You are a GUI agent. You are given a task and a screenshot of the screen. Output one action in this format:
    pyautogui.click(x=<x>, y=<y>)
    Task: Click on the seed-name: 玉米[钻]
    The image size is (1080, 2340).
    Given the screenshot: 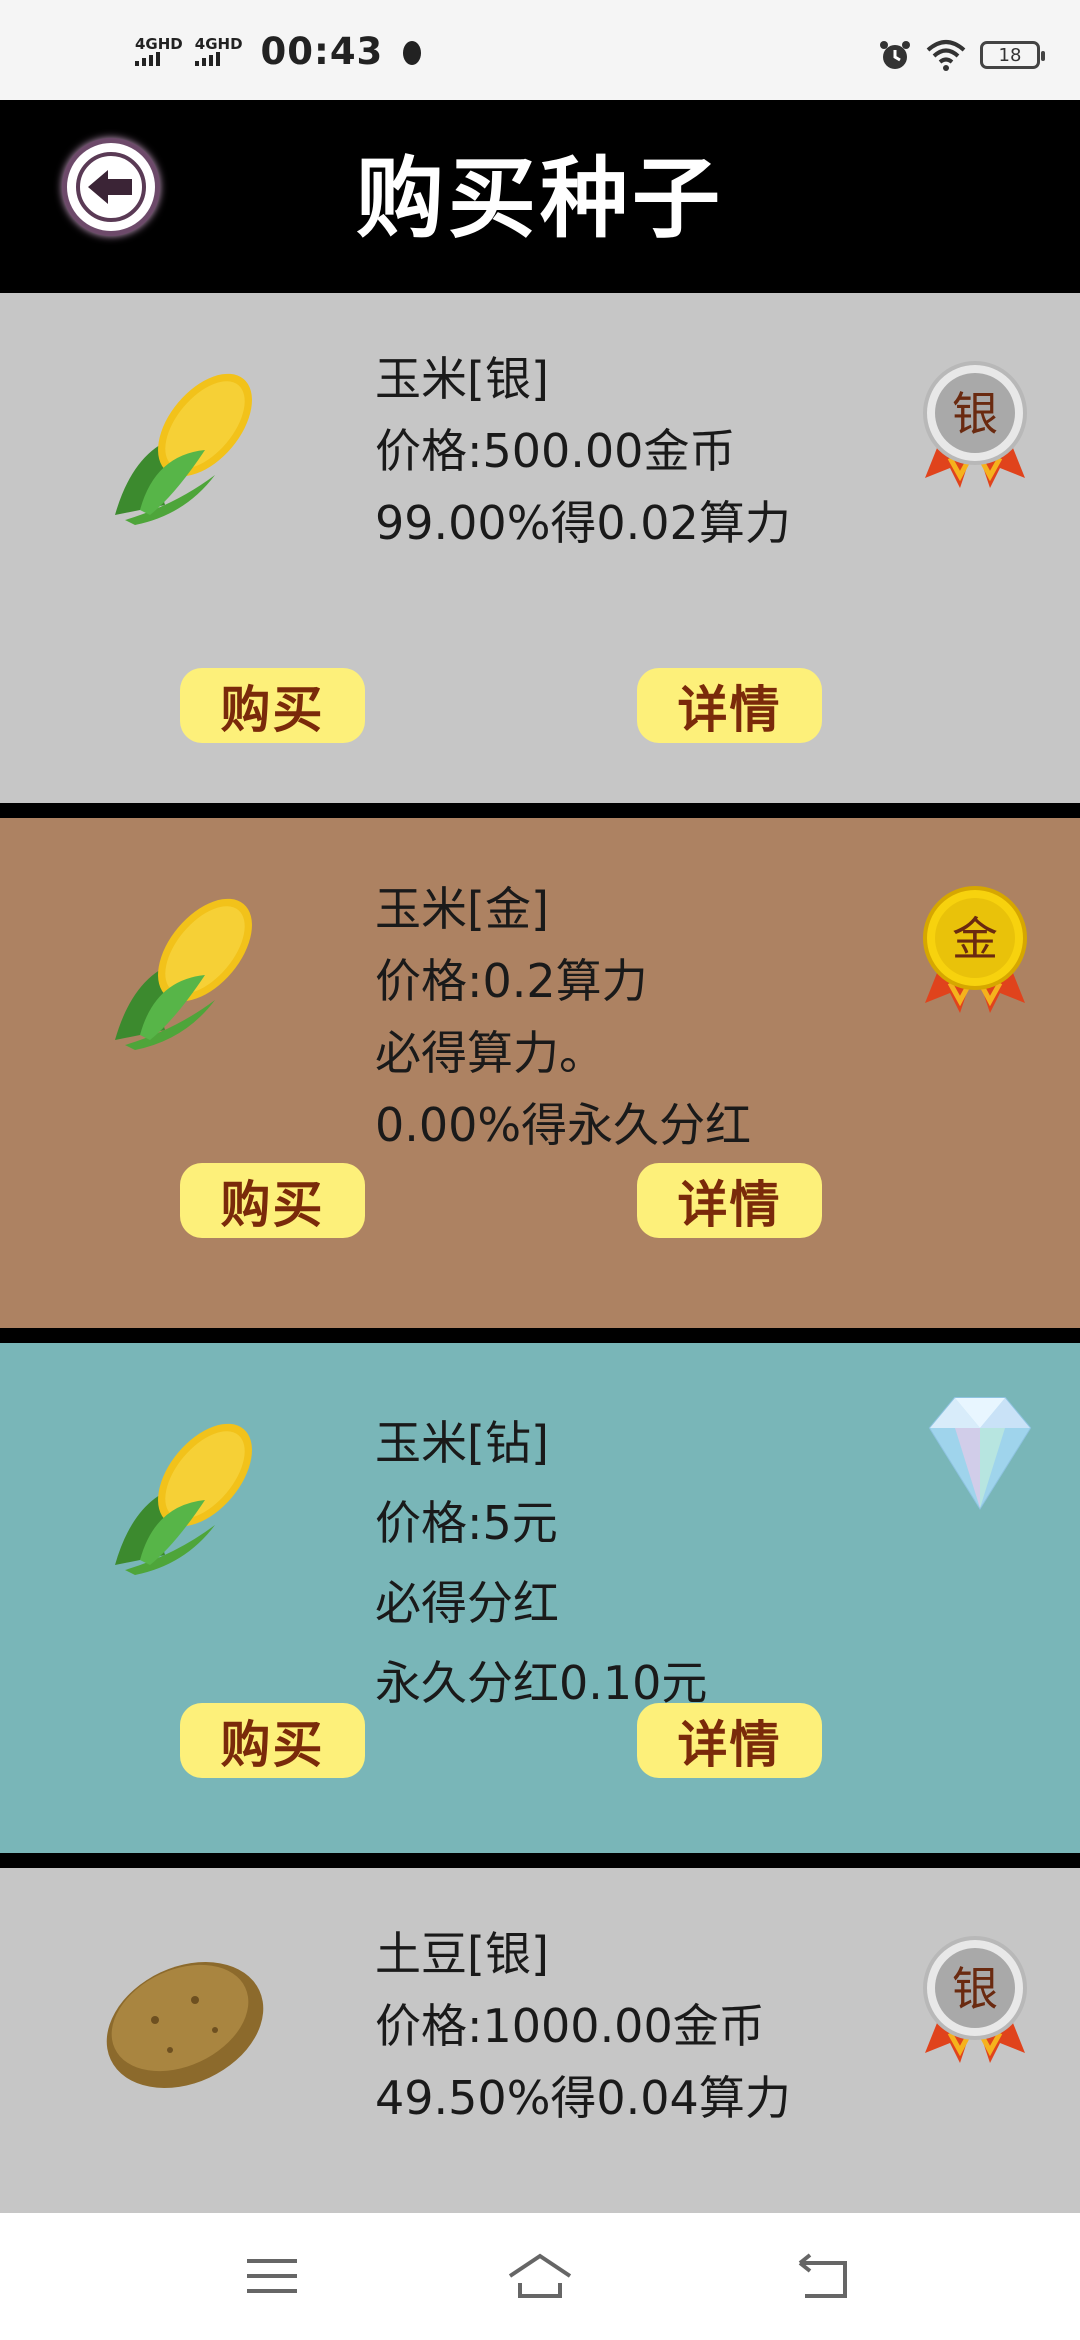 What is the action you would take?
    pyautogui.click(x=462, y=1443)
    